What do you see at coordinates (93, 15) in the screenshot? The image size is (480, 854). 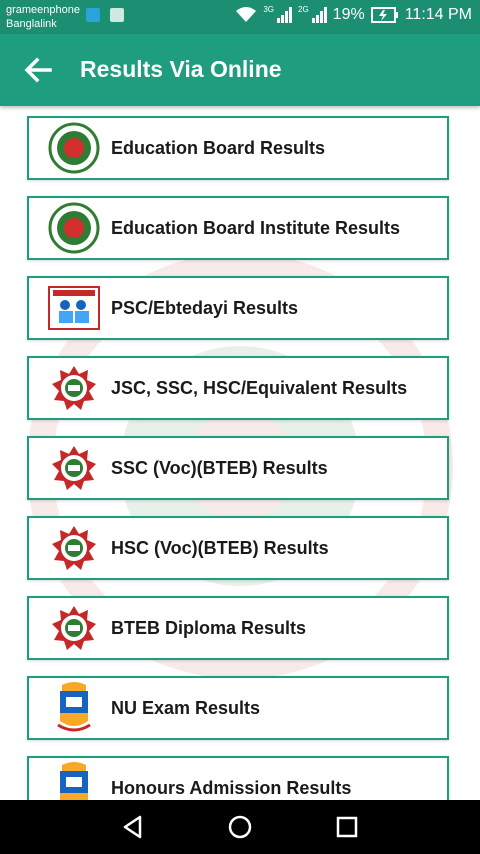 I see `notification-icon` at bounding box center [93, 15].